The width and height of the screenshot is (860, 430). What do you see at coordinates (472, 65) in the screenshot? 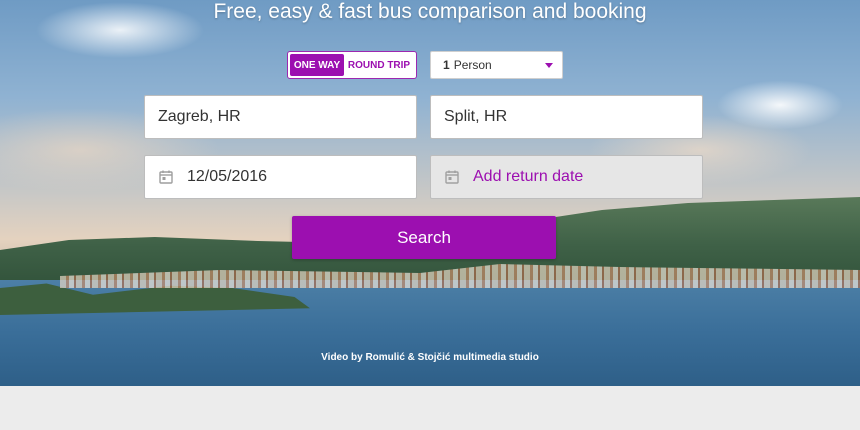
I see `passenger-unit: Person` at bounding box center [472, 65].